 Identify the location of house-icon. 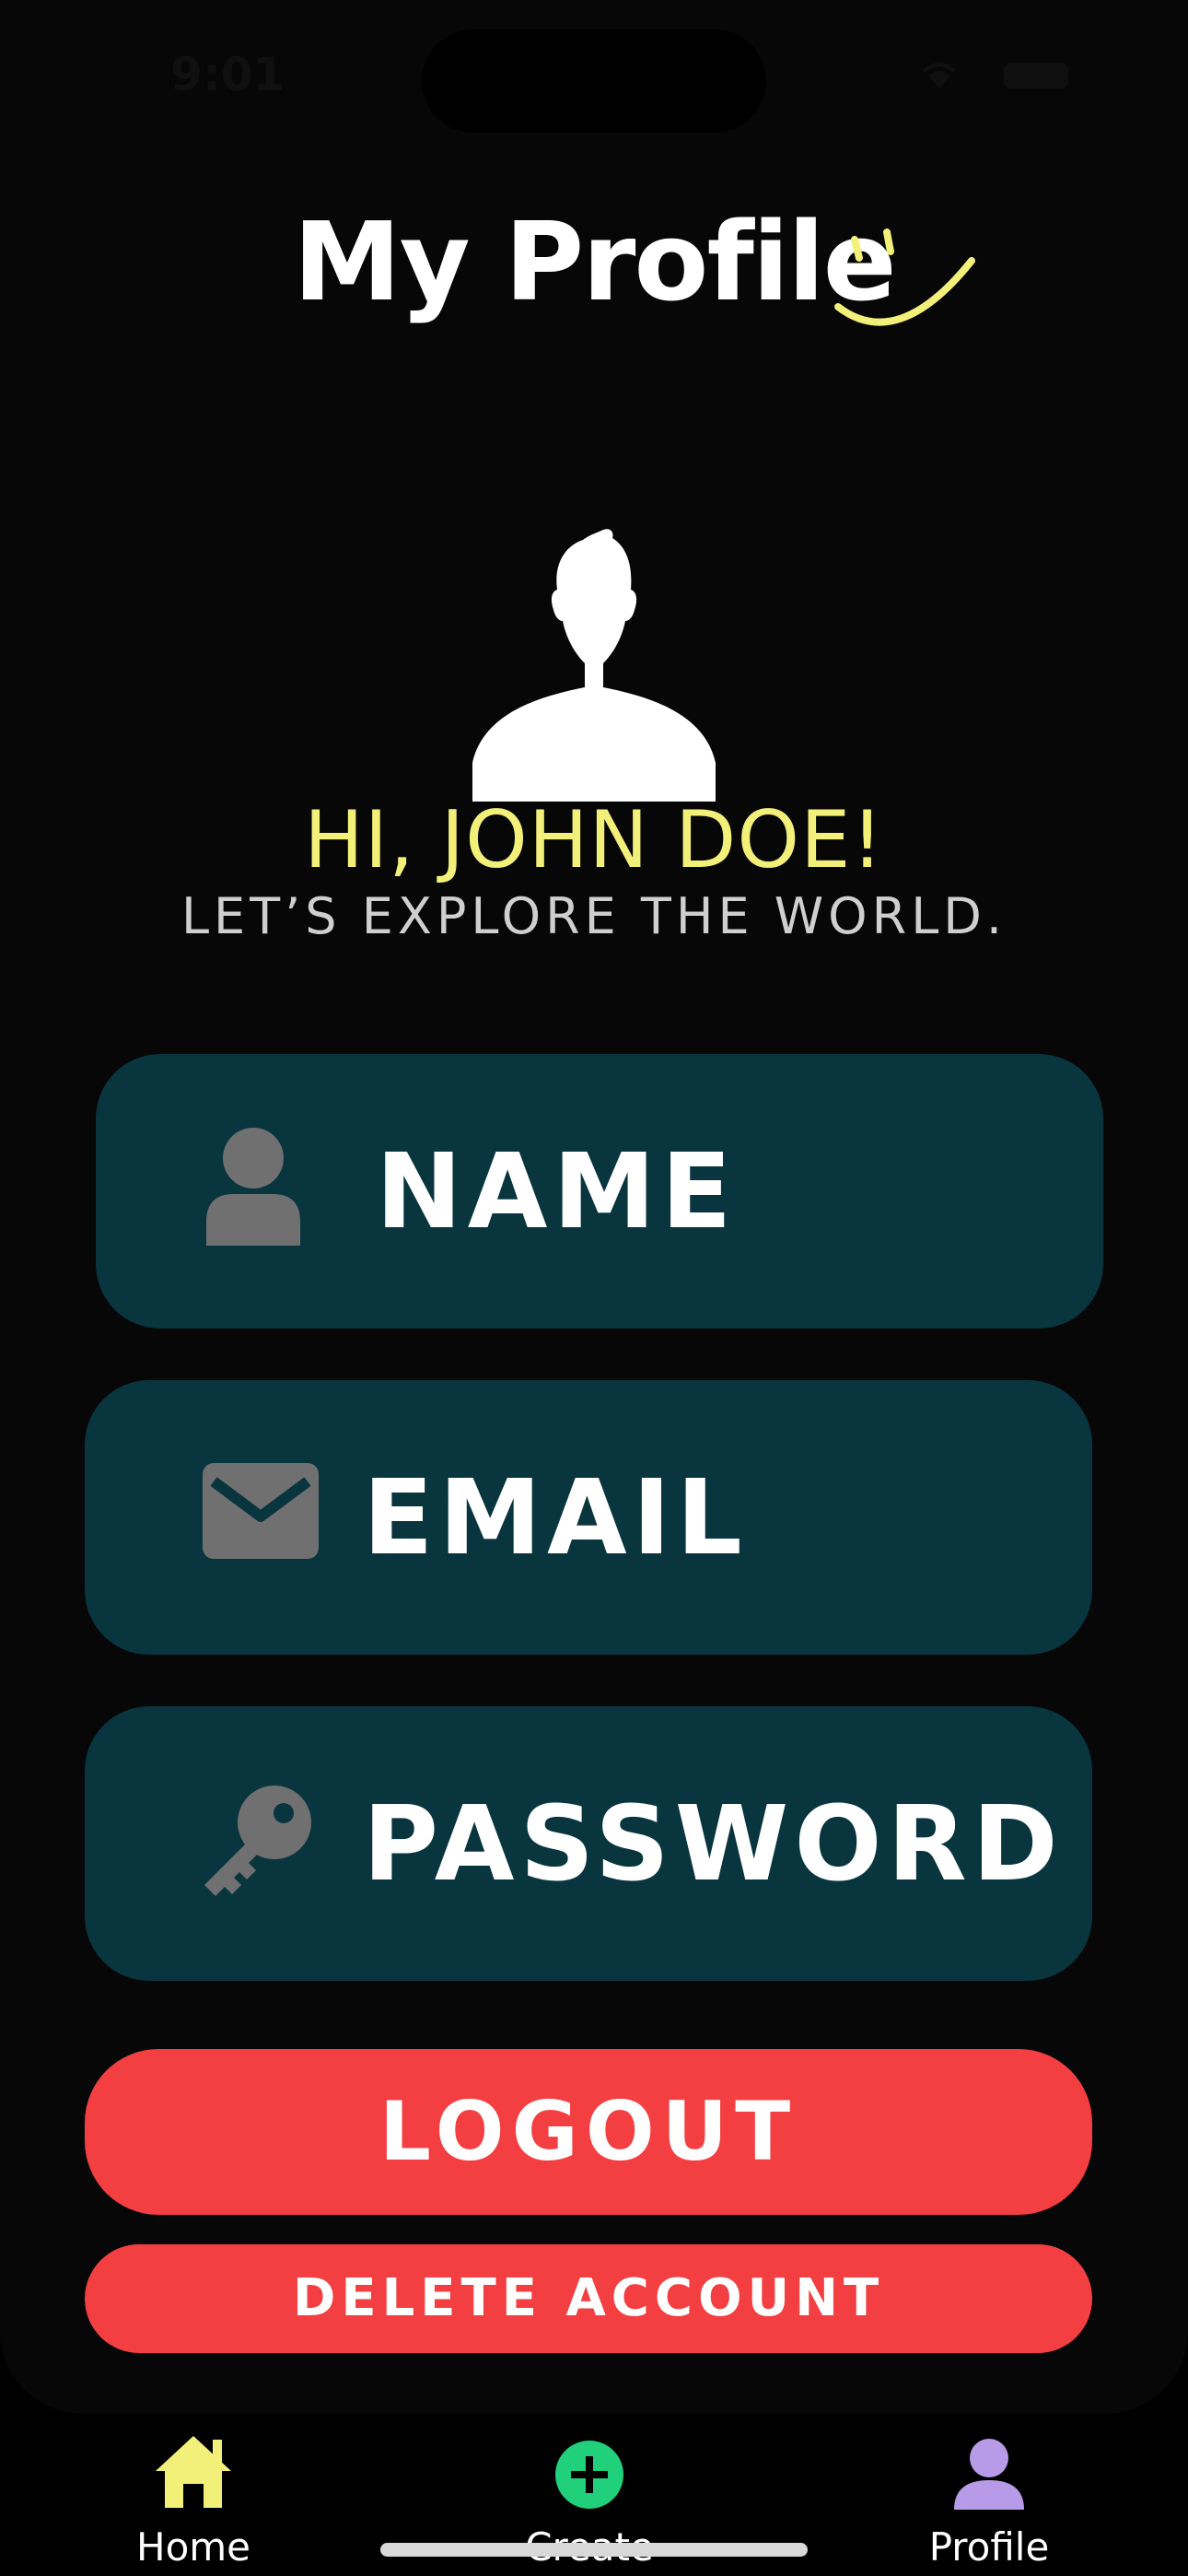
(193, 2472).